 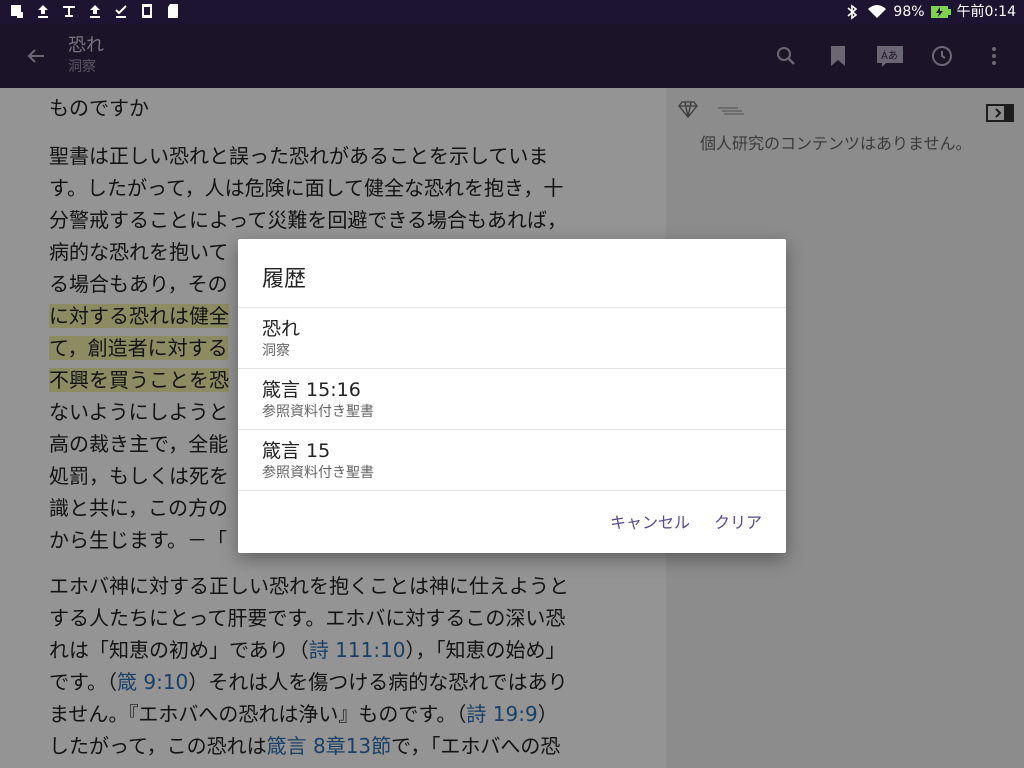 What do you see at coordinates (512, 338) in the screenshot?
I see `history-item: 恐れ 洞察` at bounding box center [512, 338].